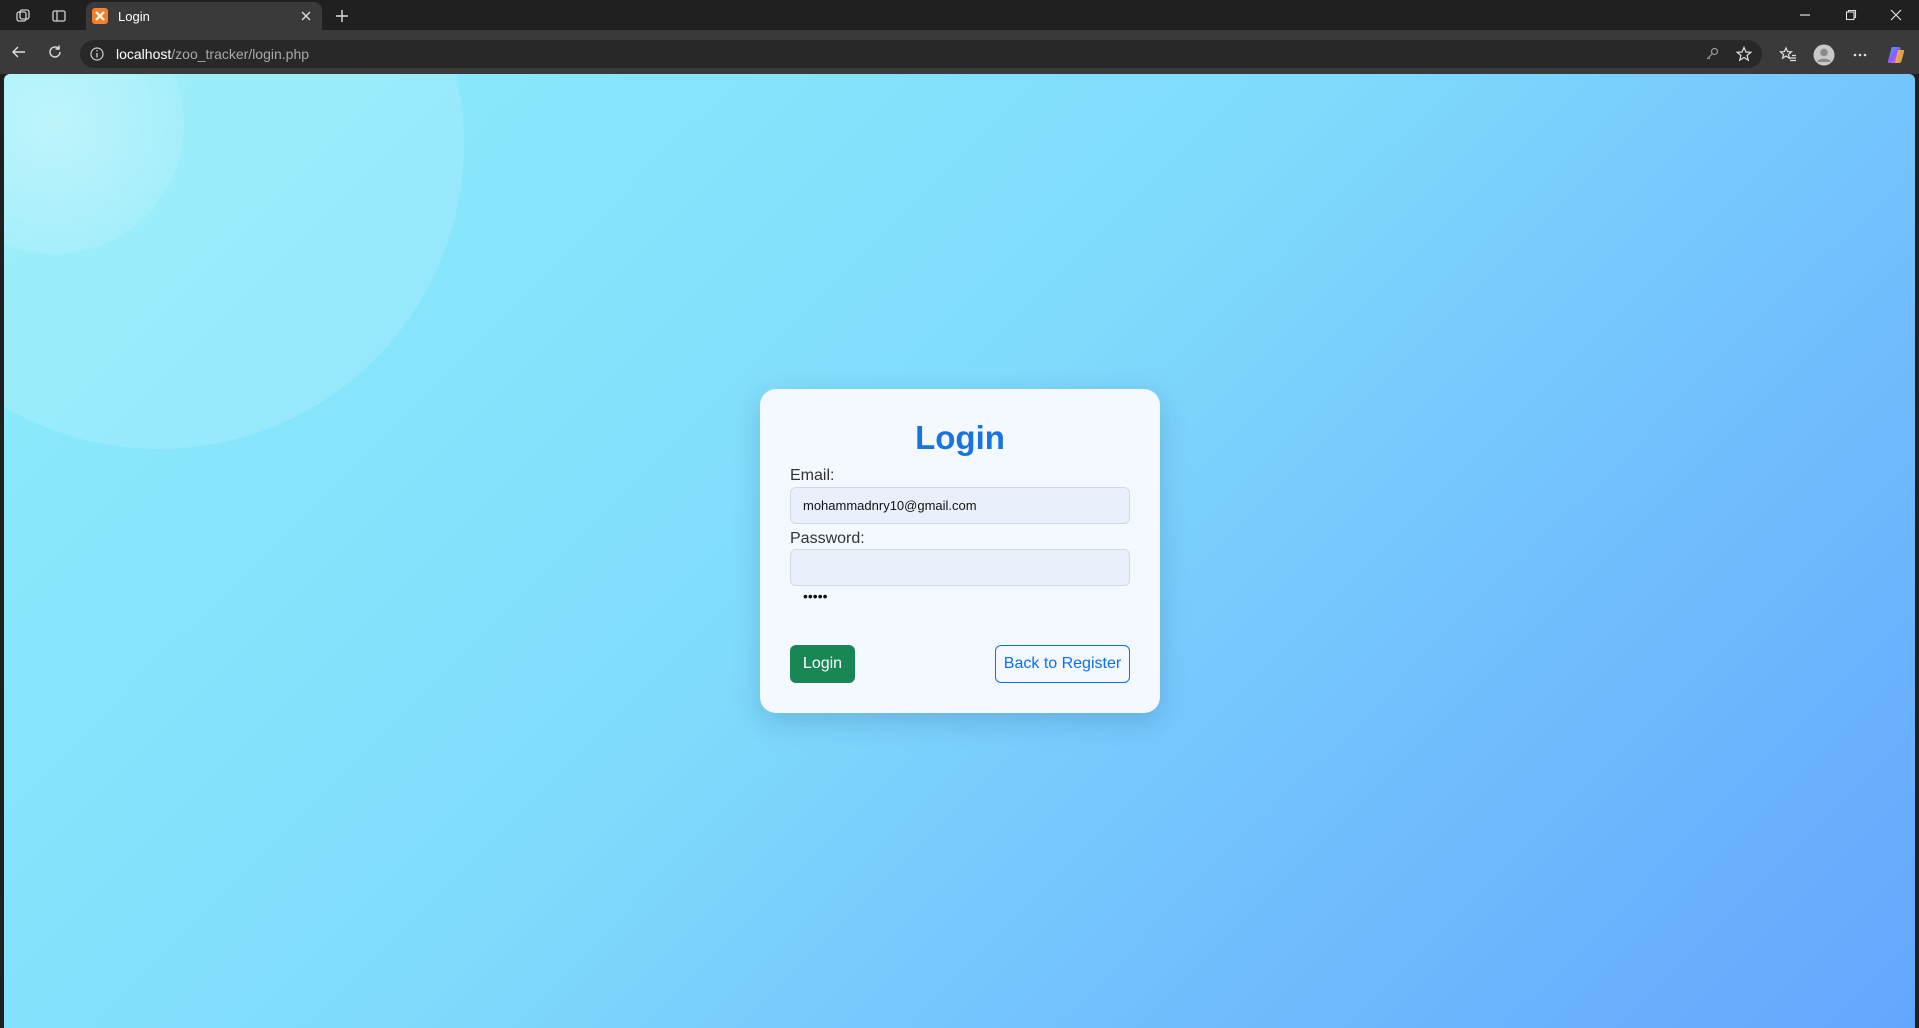 This screenshot has height=1028, width=1919. I want to click on login-button: Login, so click(822, 664).